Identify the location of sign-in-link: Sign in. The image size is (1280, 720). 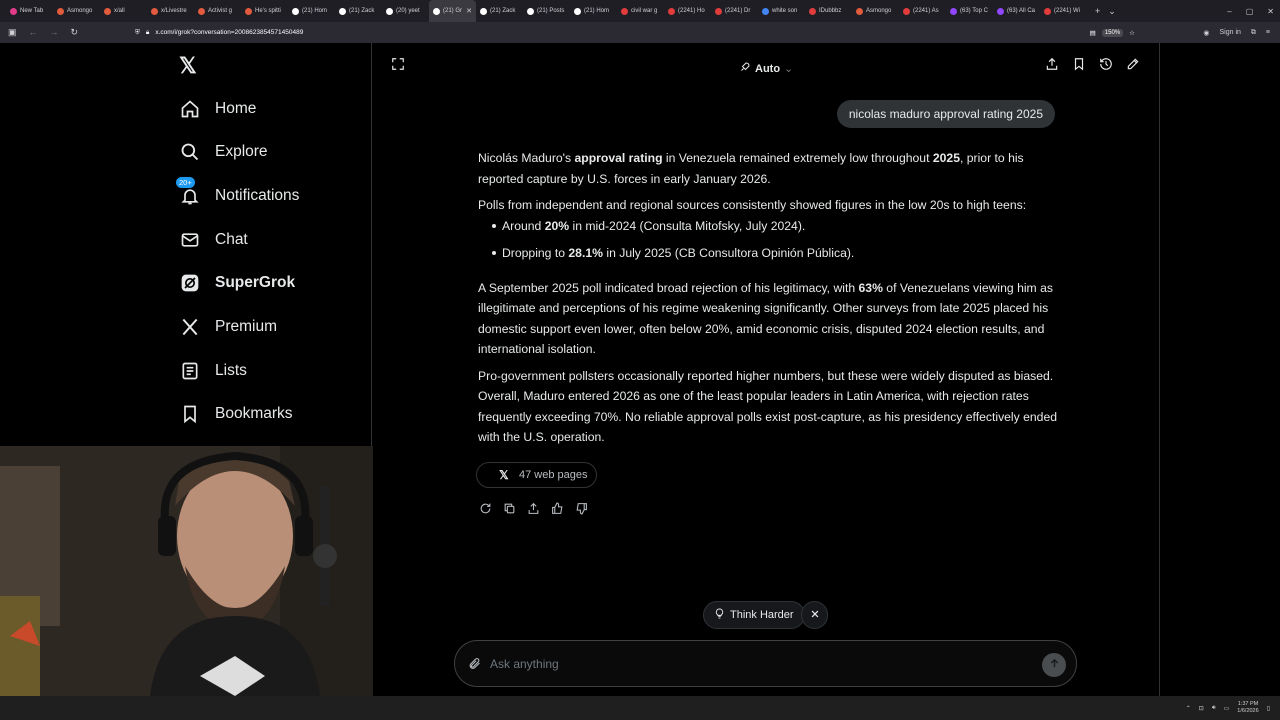
(1230, 32).